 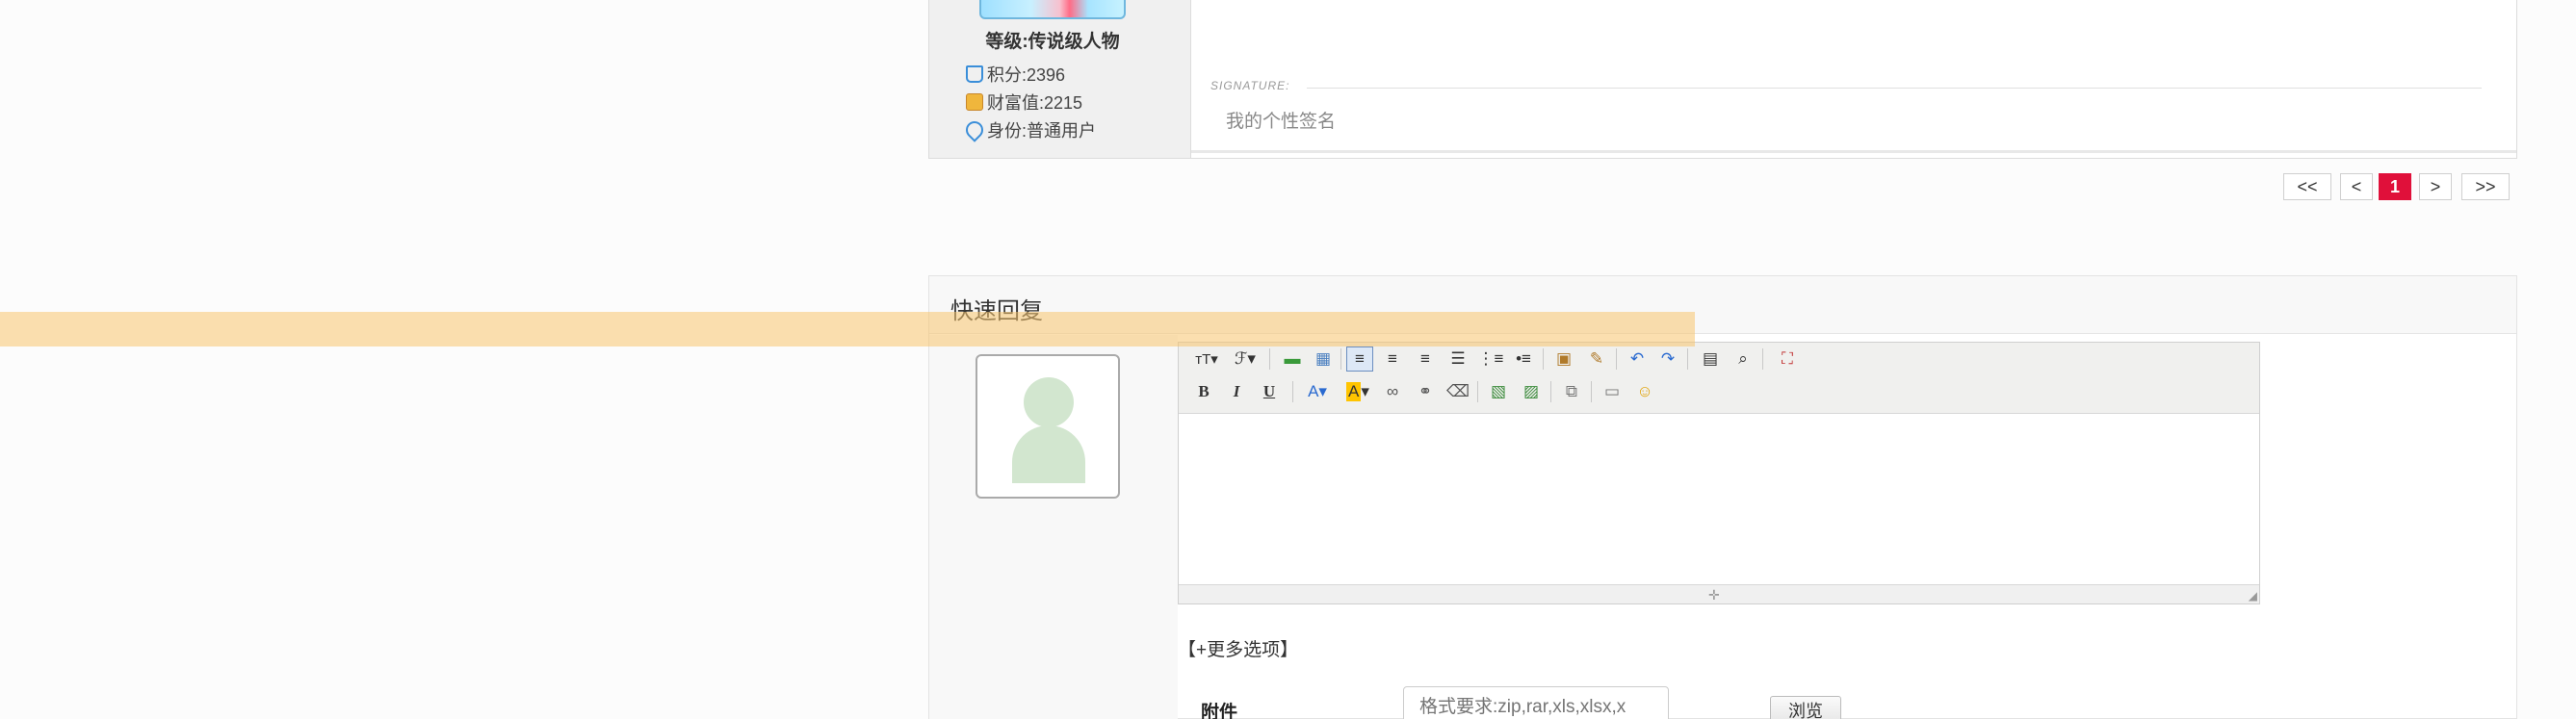 I want to click on avatar-body-shape, so click(x=1048, y=454).